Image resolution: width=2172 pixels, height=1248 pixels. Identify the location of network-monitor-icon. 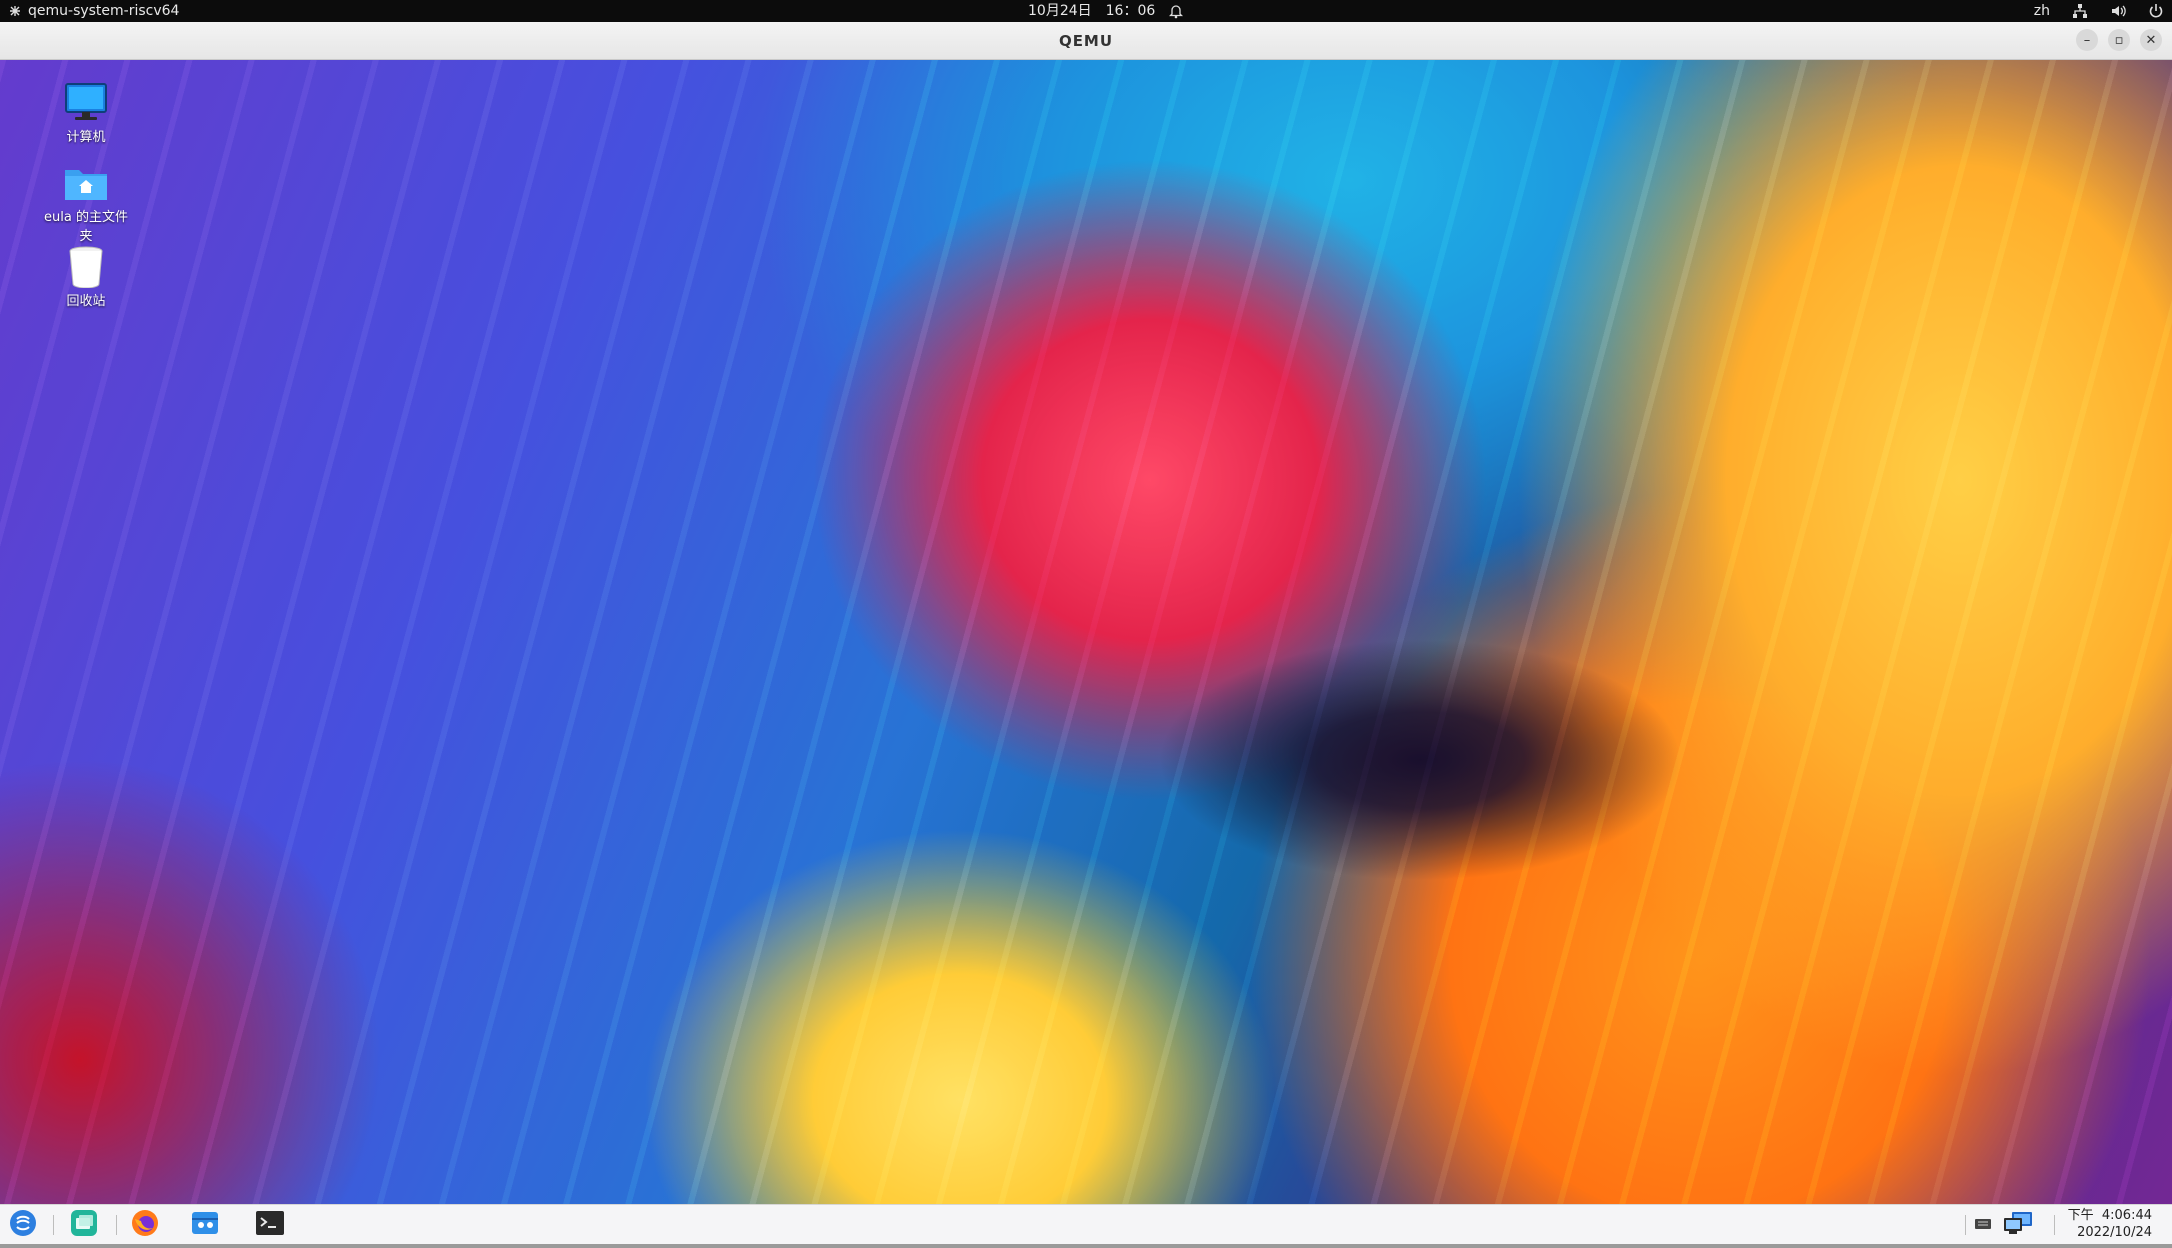
(2018, 1225).